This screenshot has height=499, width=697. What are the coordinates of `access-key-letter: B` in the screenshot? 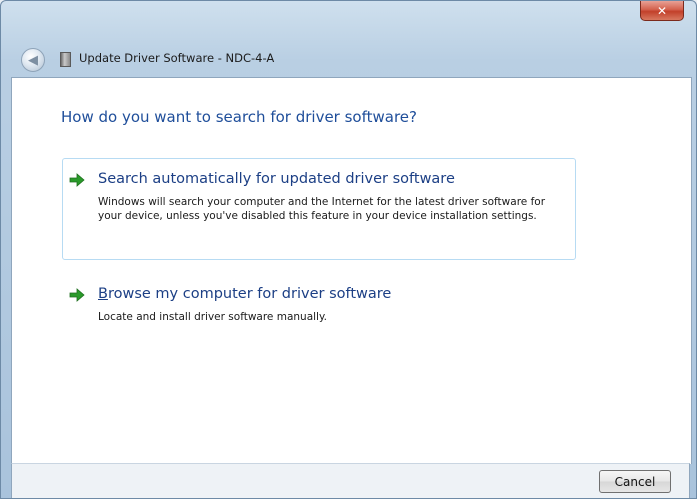 It's located at (103, 294).